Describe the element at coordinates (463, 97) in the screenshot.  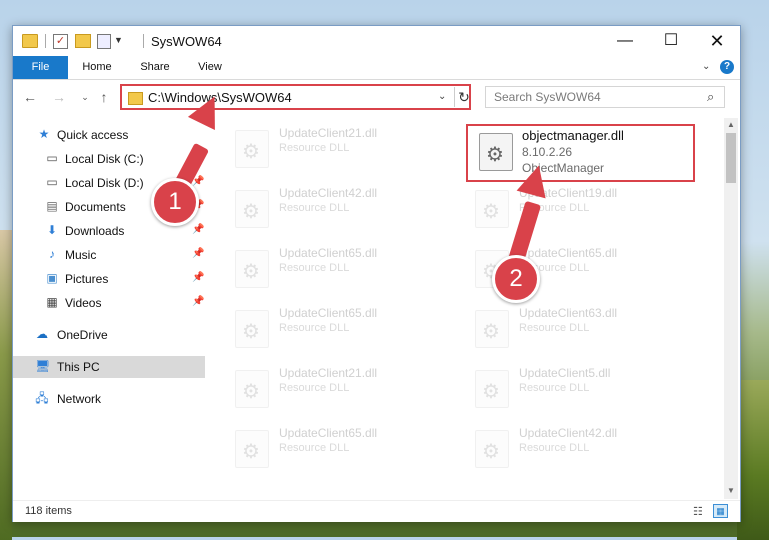
I see `refresh-icon: ↻` at that location.